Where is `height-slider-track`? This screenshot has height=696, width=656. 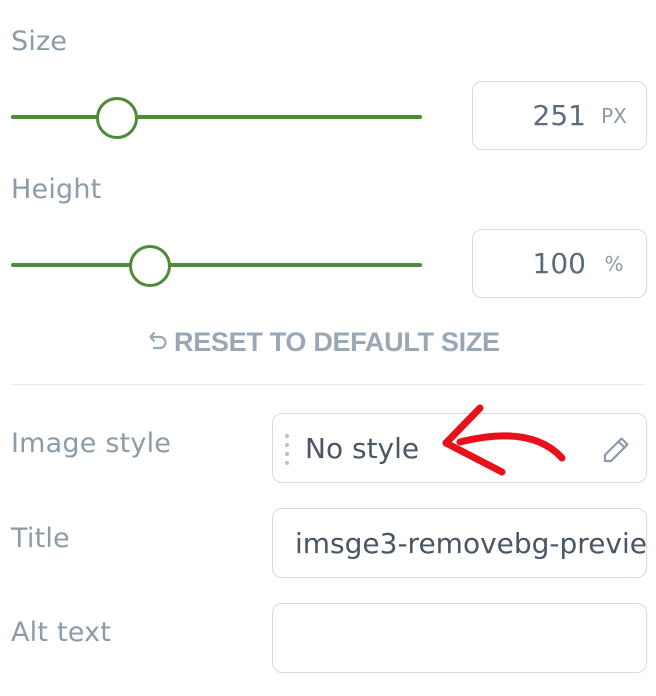 height-slider-track is located at coordinates (216, 265).